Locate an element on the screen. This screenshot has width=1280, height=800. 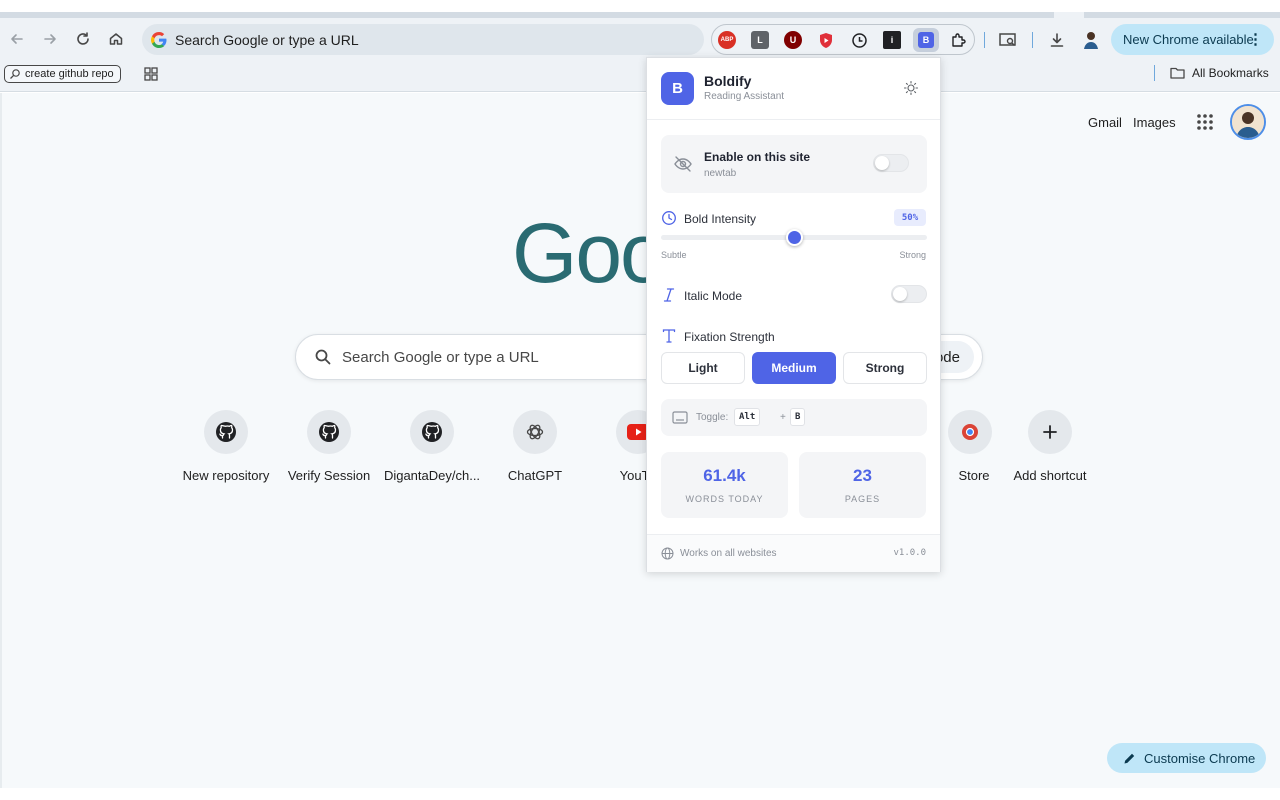
chrome-web-store-icon is located at coordinates (970, 432).